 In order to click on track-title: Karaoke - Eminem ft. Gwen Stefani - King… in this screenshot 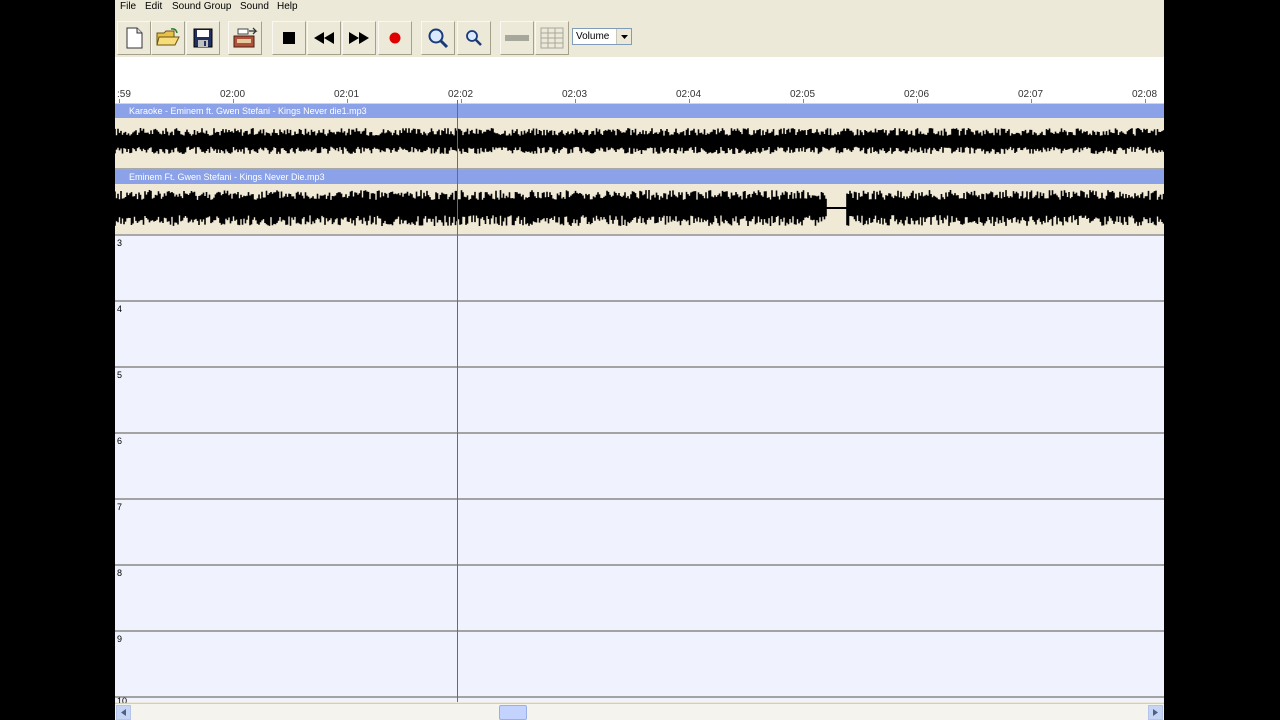, I will do `click(248, 111)`.